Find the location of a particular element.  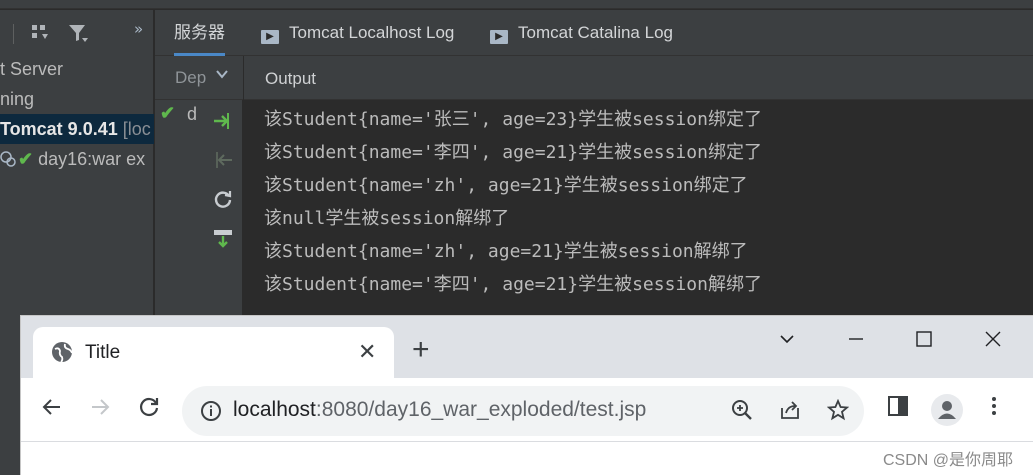

browser-tab-title: Title is located at coordinates (103, 352).